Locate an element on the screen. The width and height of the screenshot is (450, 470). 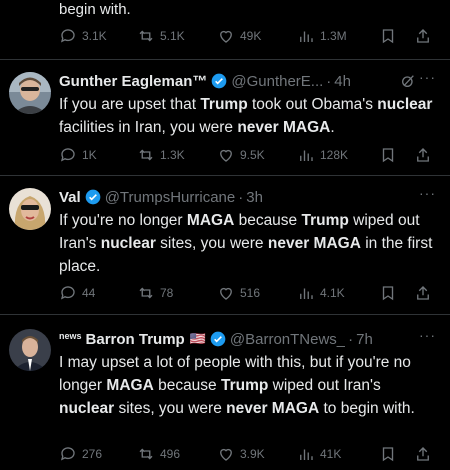
tweet-header: Gunther Eagleman™ @GuntherE... · 4h ··· is located at coordinates (249, 80).